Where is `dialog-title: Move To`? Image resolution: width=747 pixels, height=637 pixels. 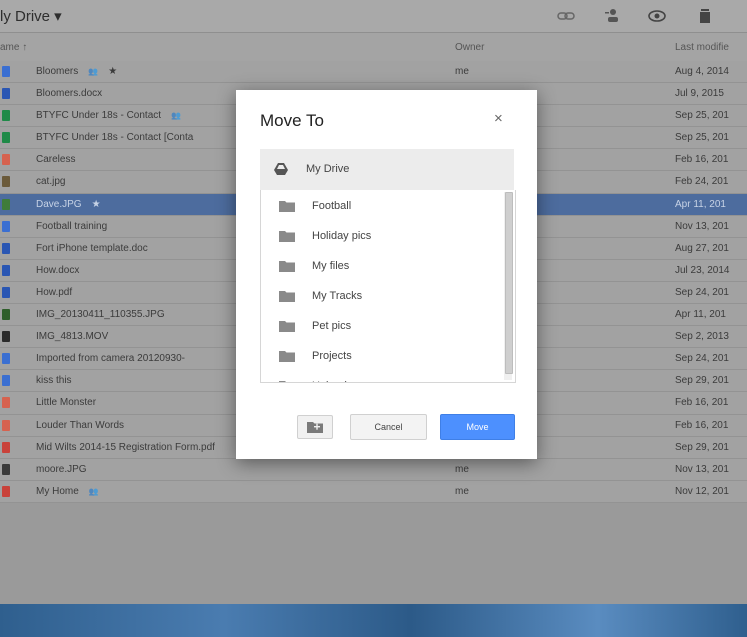 dialog-title: Move To is located at coordinates (292, 120).